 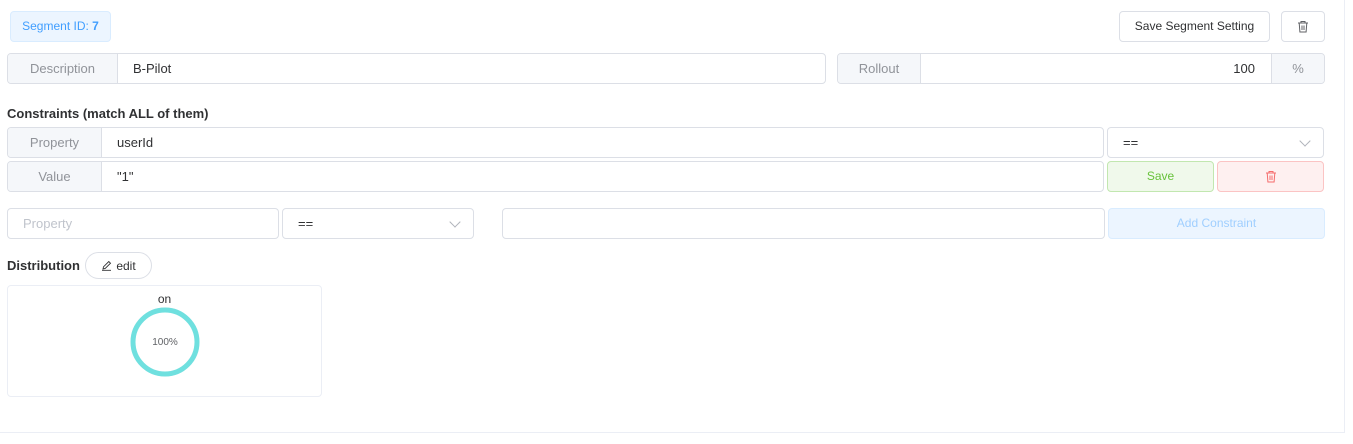 What do you see at coordinates (55, 26) in the screenshot?
I see `segment-id-label: Segment ID:` at bounding box center [55, 26].